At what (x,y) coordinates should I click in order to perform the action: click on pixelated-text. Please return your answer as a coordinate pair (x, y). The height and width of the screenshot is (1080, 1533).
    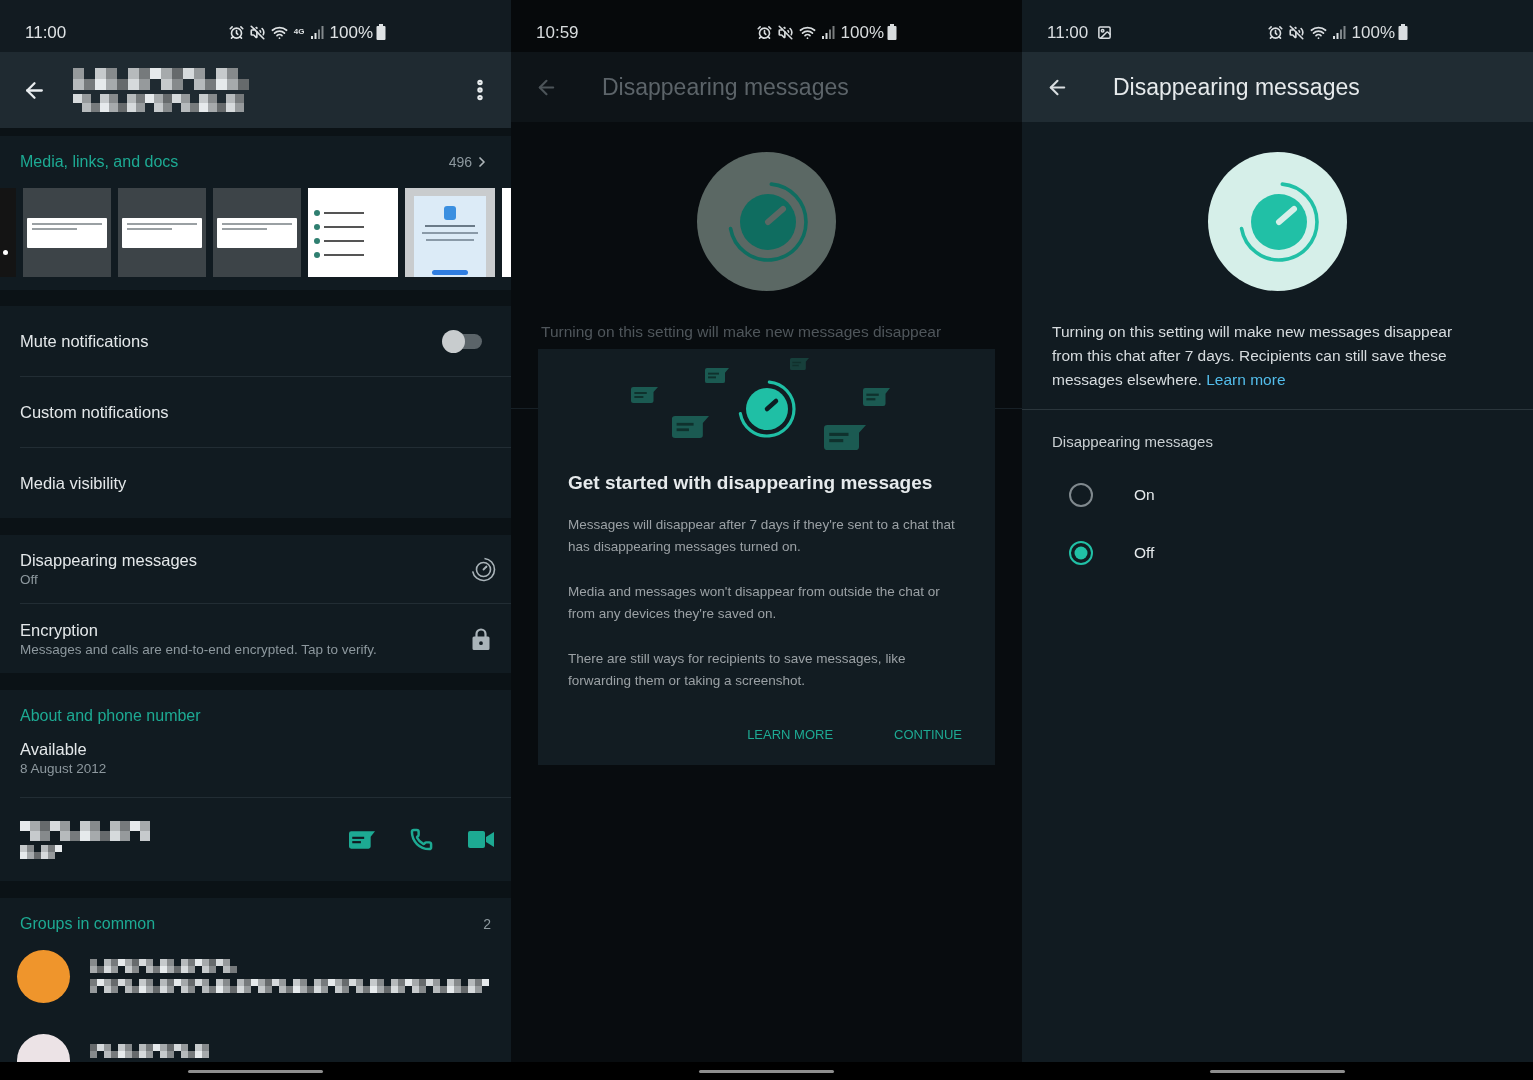
    Looking at the image, I should click on (41, 851).